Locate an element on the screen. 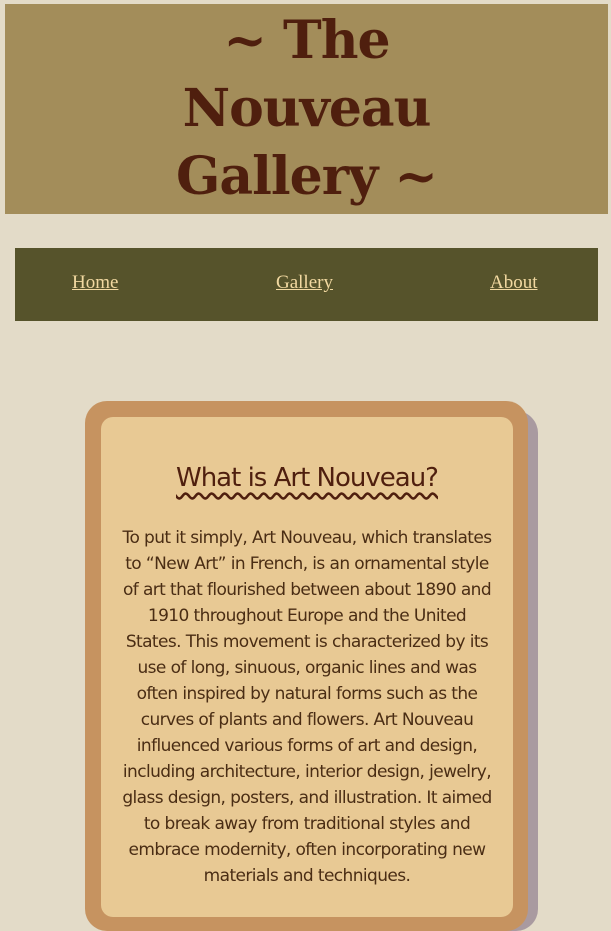  nav-link-gallery: Gallery is located at coordinates (304, 283).